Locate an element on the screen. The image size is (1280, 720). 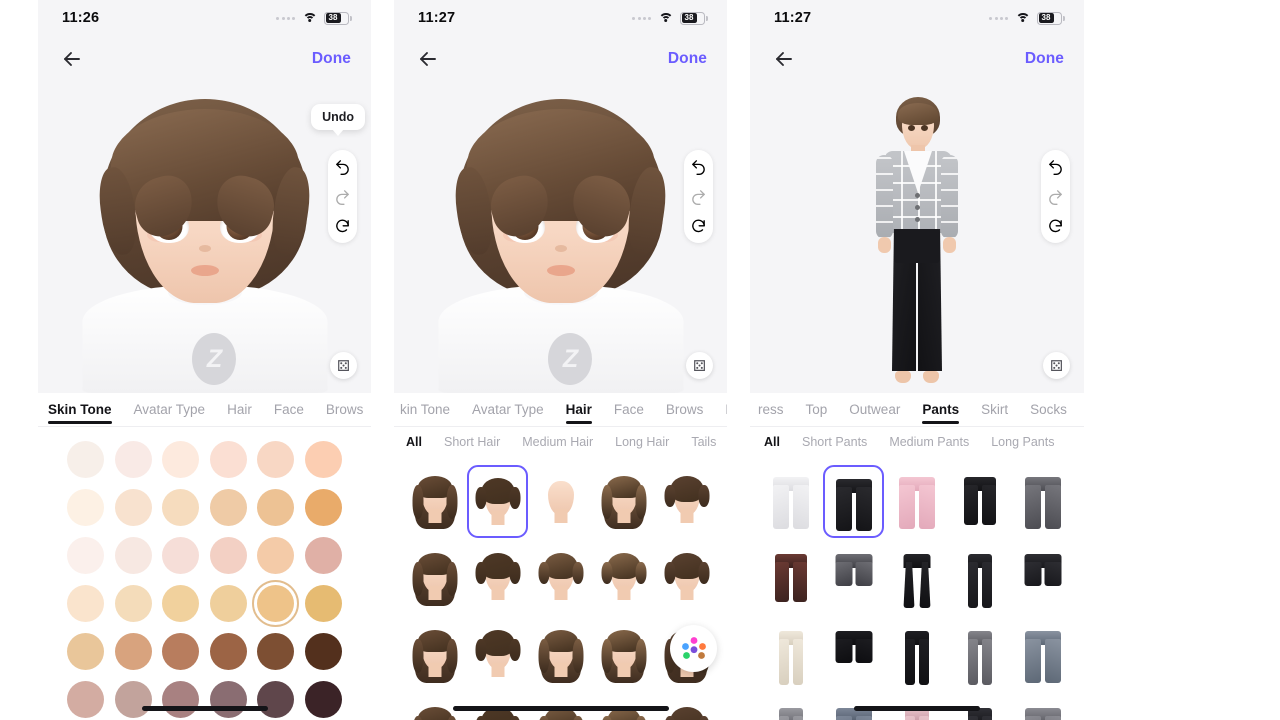
tab-top: Top is located at coordinates (817, 414).